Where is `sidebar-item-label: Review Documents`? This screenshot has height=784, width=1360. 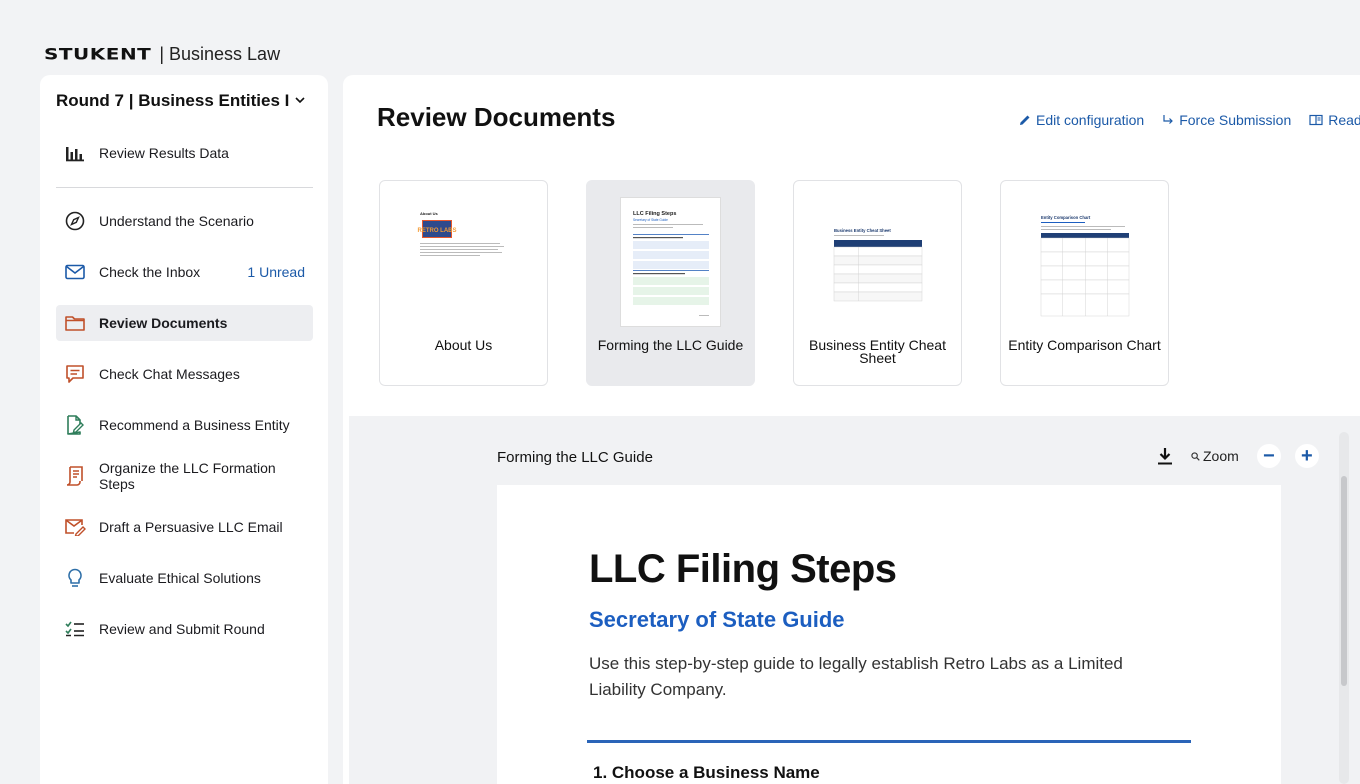
sidebar-item-label: Review Documents is located at coordinates (163, 323).